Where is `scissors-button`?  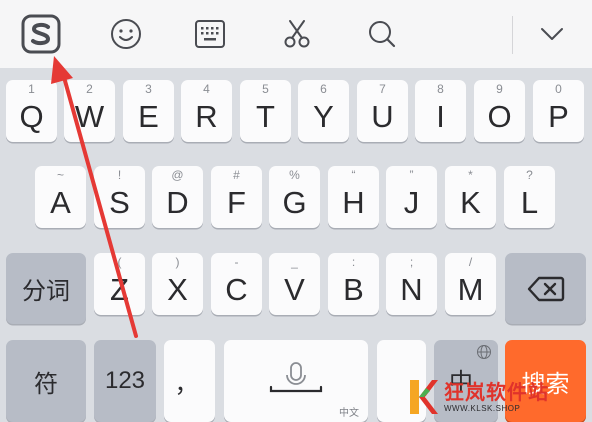
scissors-button is located at coordinates (297, 34).